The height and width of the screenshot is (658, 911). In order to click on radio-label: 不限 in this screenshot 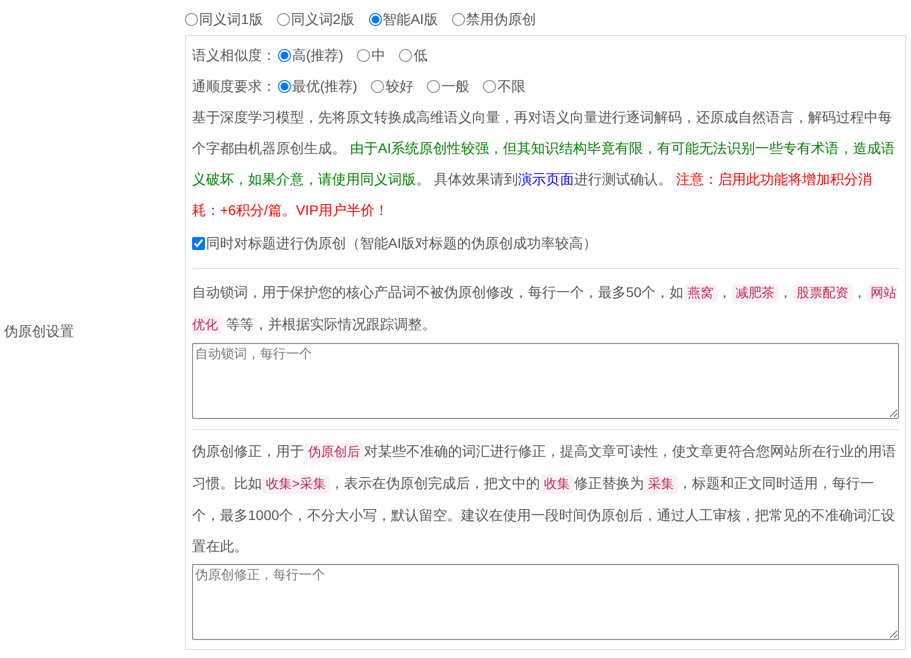, I will do `click(511, 86)`.